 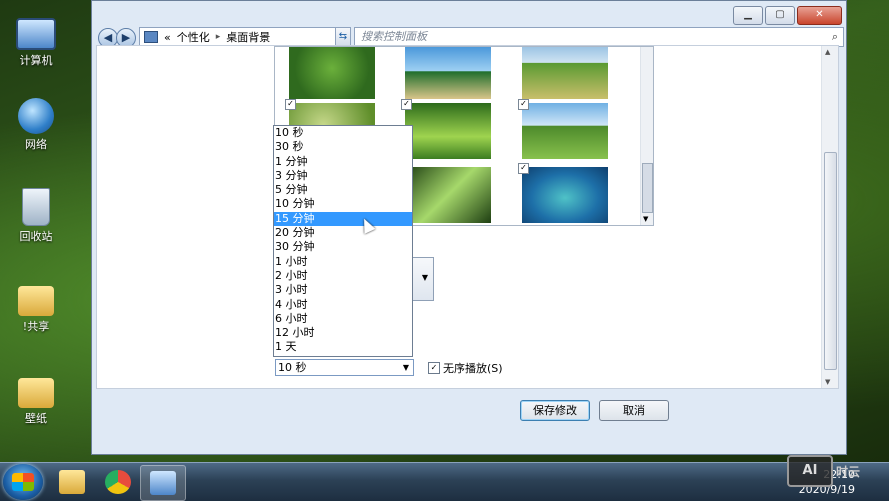 I want to click on address-bar: « 个性化 ▸ 桌面背景 ▼, so click(x=243, y=37).